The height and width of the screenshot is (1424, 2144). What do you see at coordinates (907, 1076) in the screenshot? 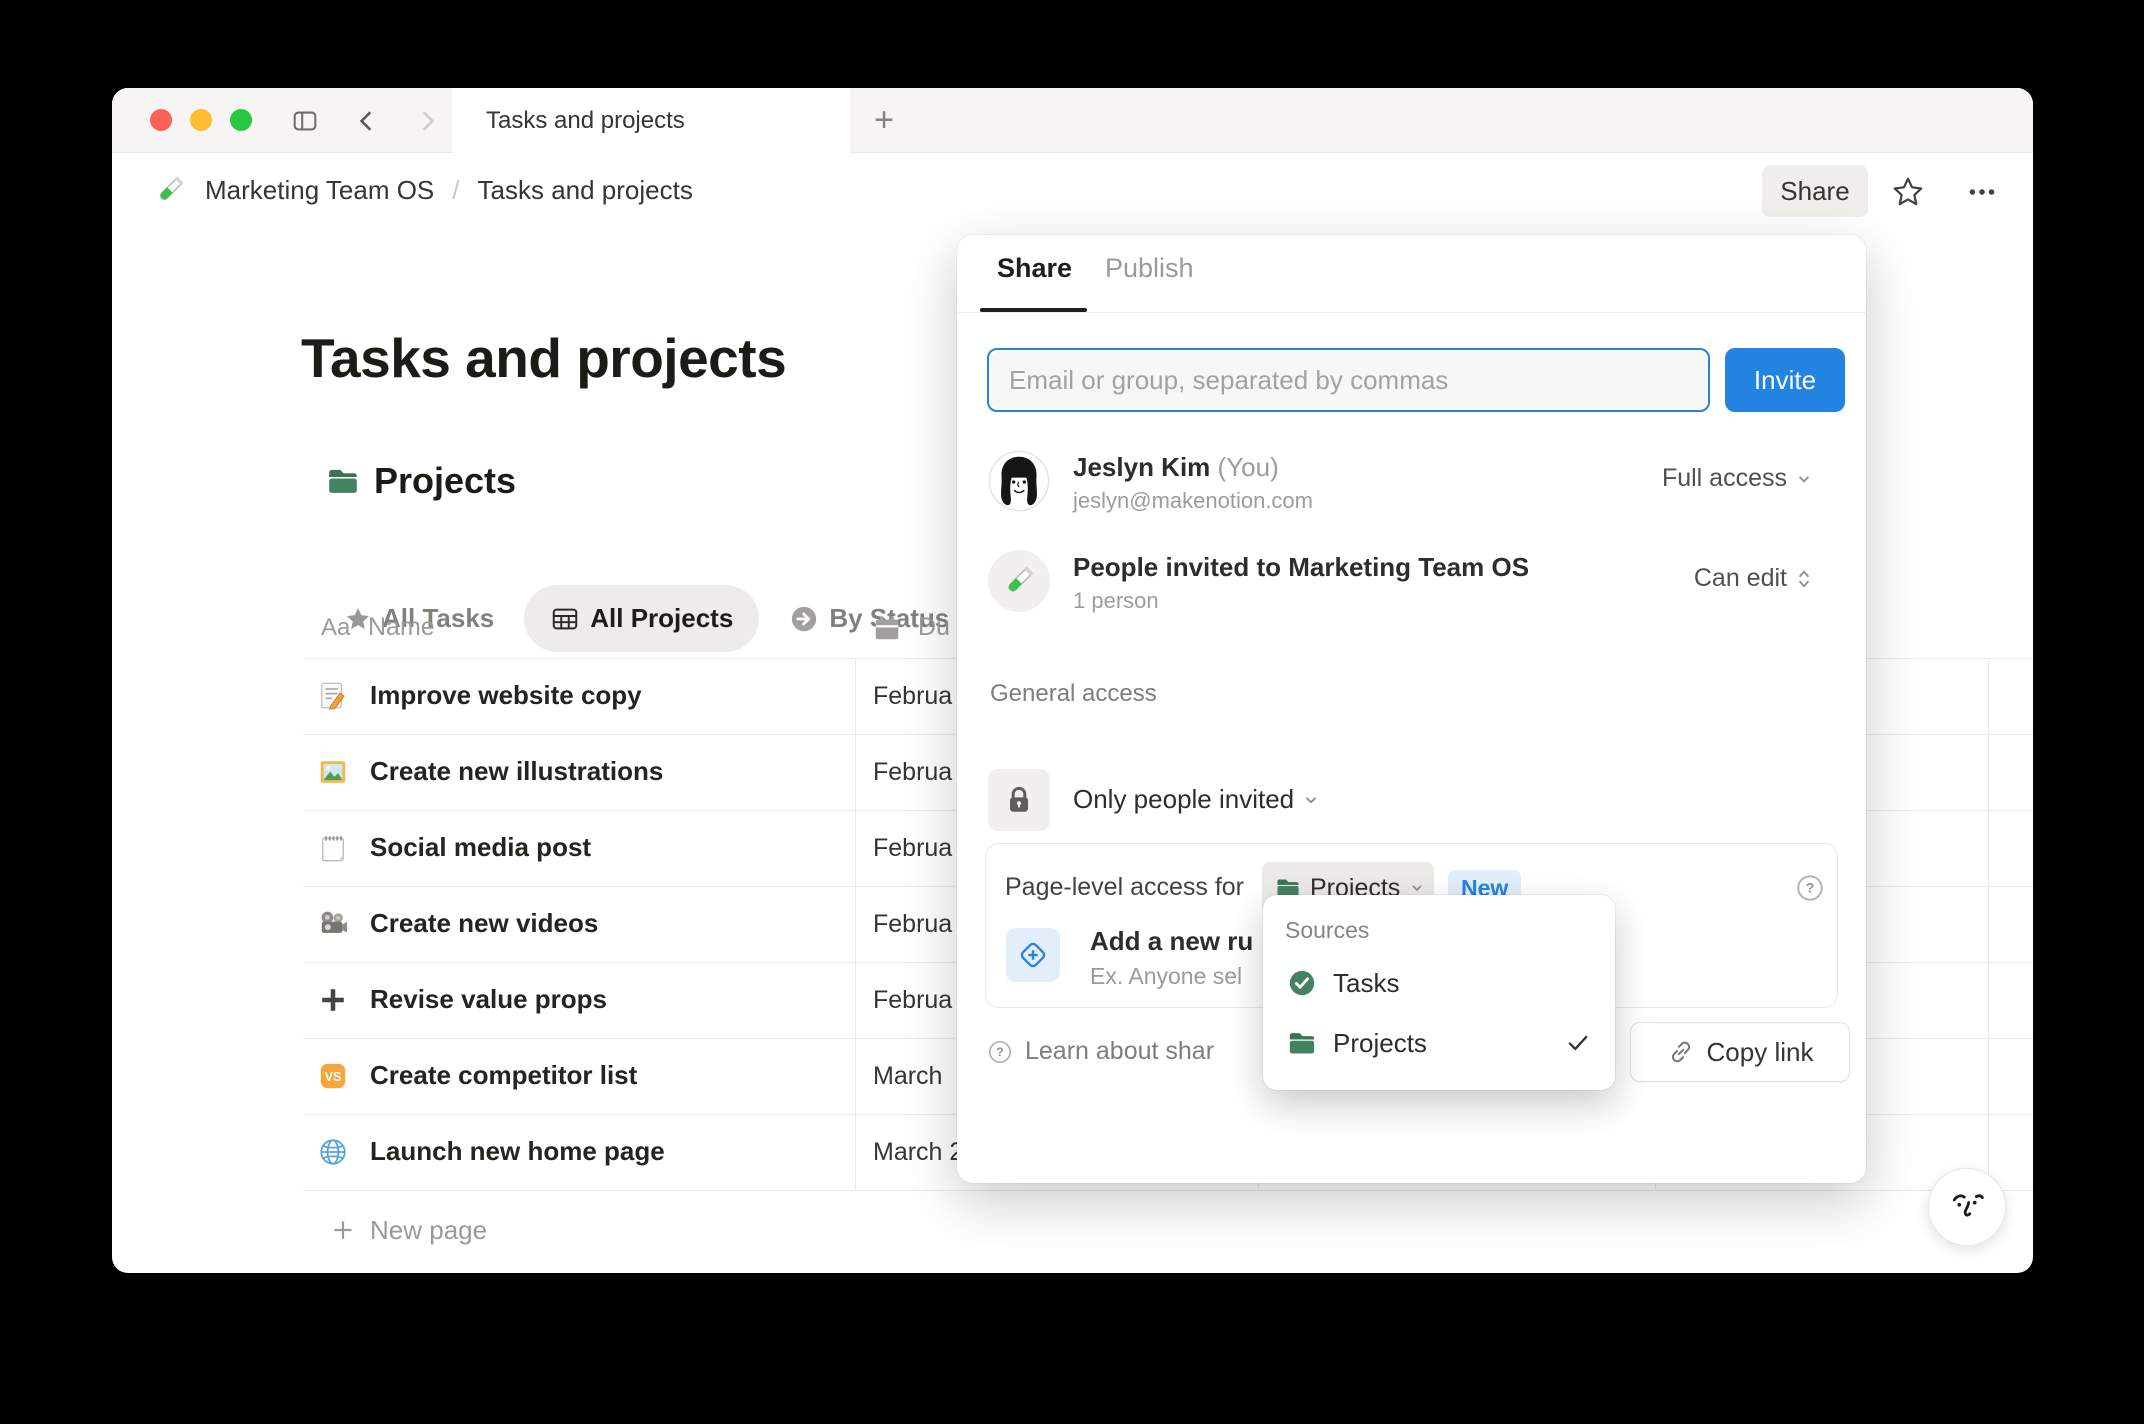
I see `row-due-date: March` at bounding box center [907, 1076].